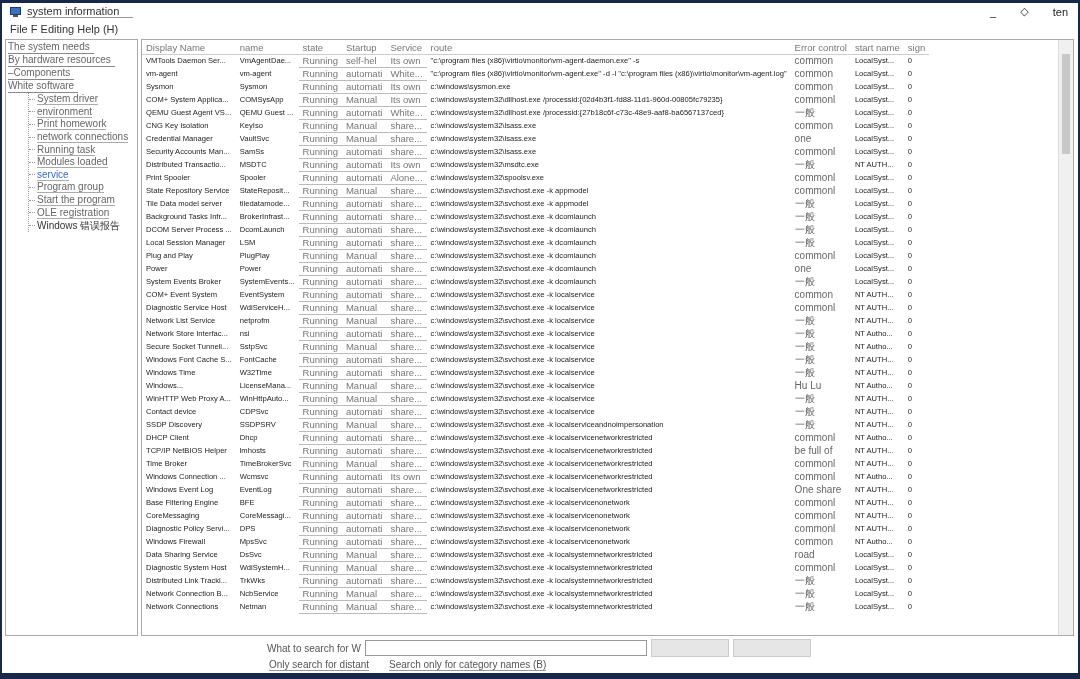 Image resolution: width=1080 pixels, height=679 pixels. I want to click on search-option: Search only for category names (B), so click(468, 665).